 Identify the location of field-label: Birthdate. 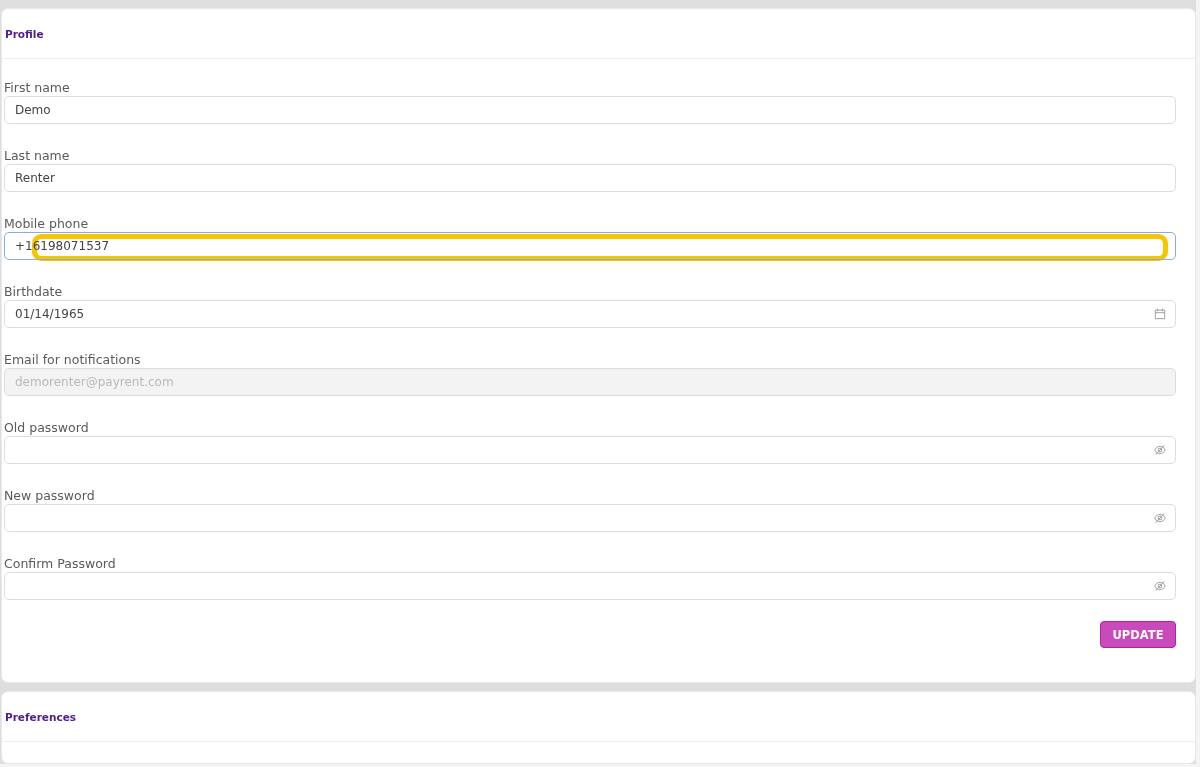
(33, 291).